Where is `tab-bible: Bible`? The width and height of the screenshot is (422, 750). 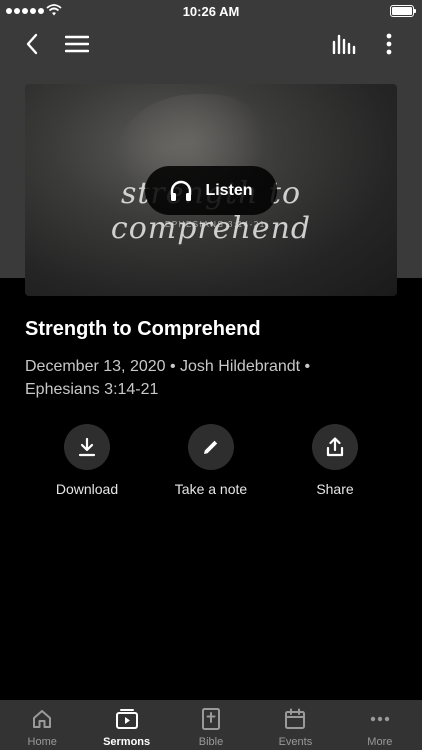
tab-bible: Bible is located at coordinates (211, 725).